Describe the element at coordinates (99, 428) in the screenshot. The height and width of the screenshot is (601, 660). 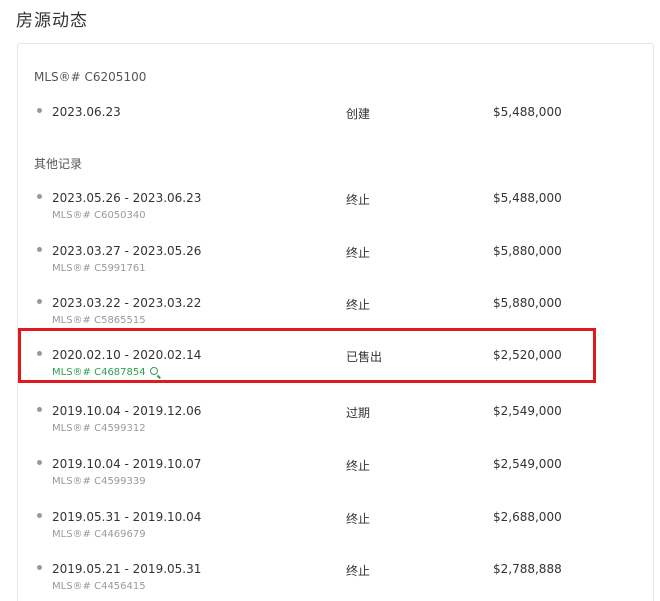
I see `row-mls-number: MLS®# C4599312` at that location.